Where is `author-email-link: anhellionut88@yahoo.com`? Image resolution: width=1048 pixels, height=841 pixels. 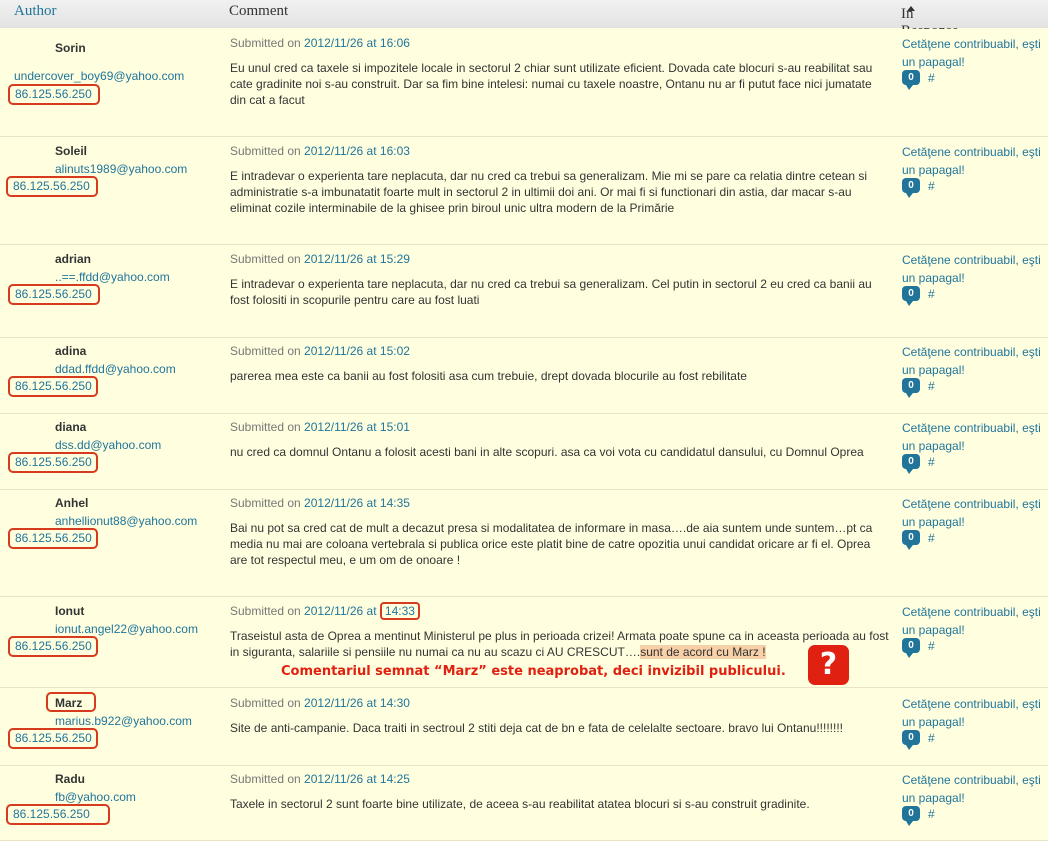
author-email-link: anhellionut88@yahoo.com is located at coordinates (126, 521).